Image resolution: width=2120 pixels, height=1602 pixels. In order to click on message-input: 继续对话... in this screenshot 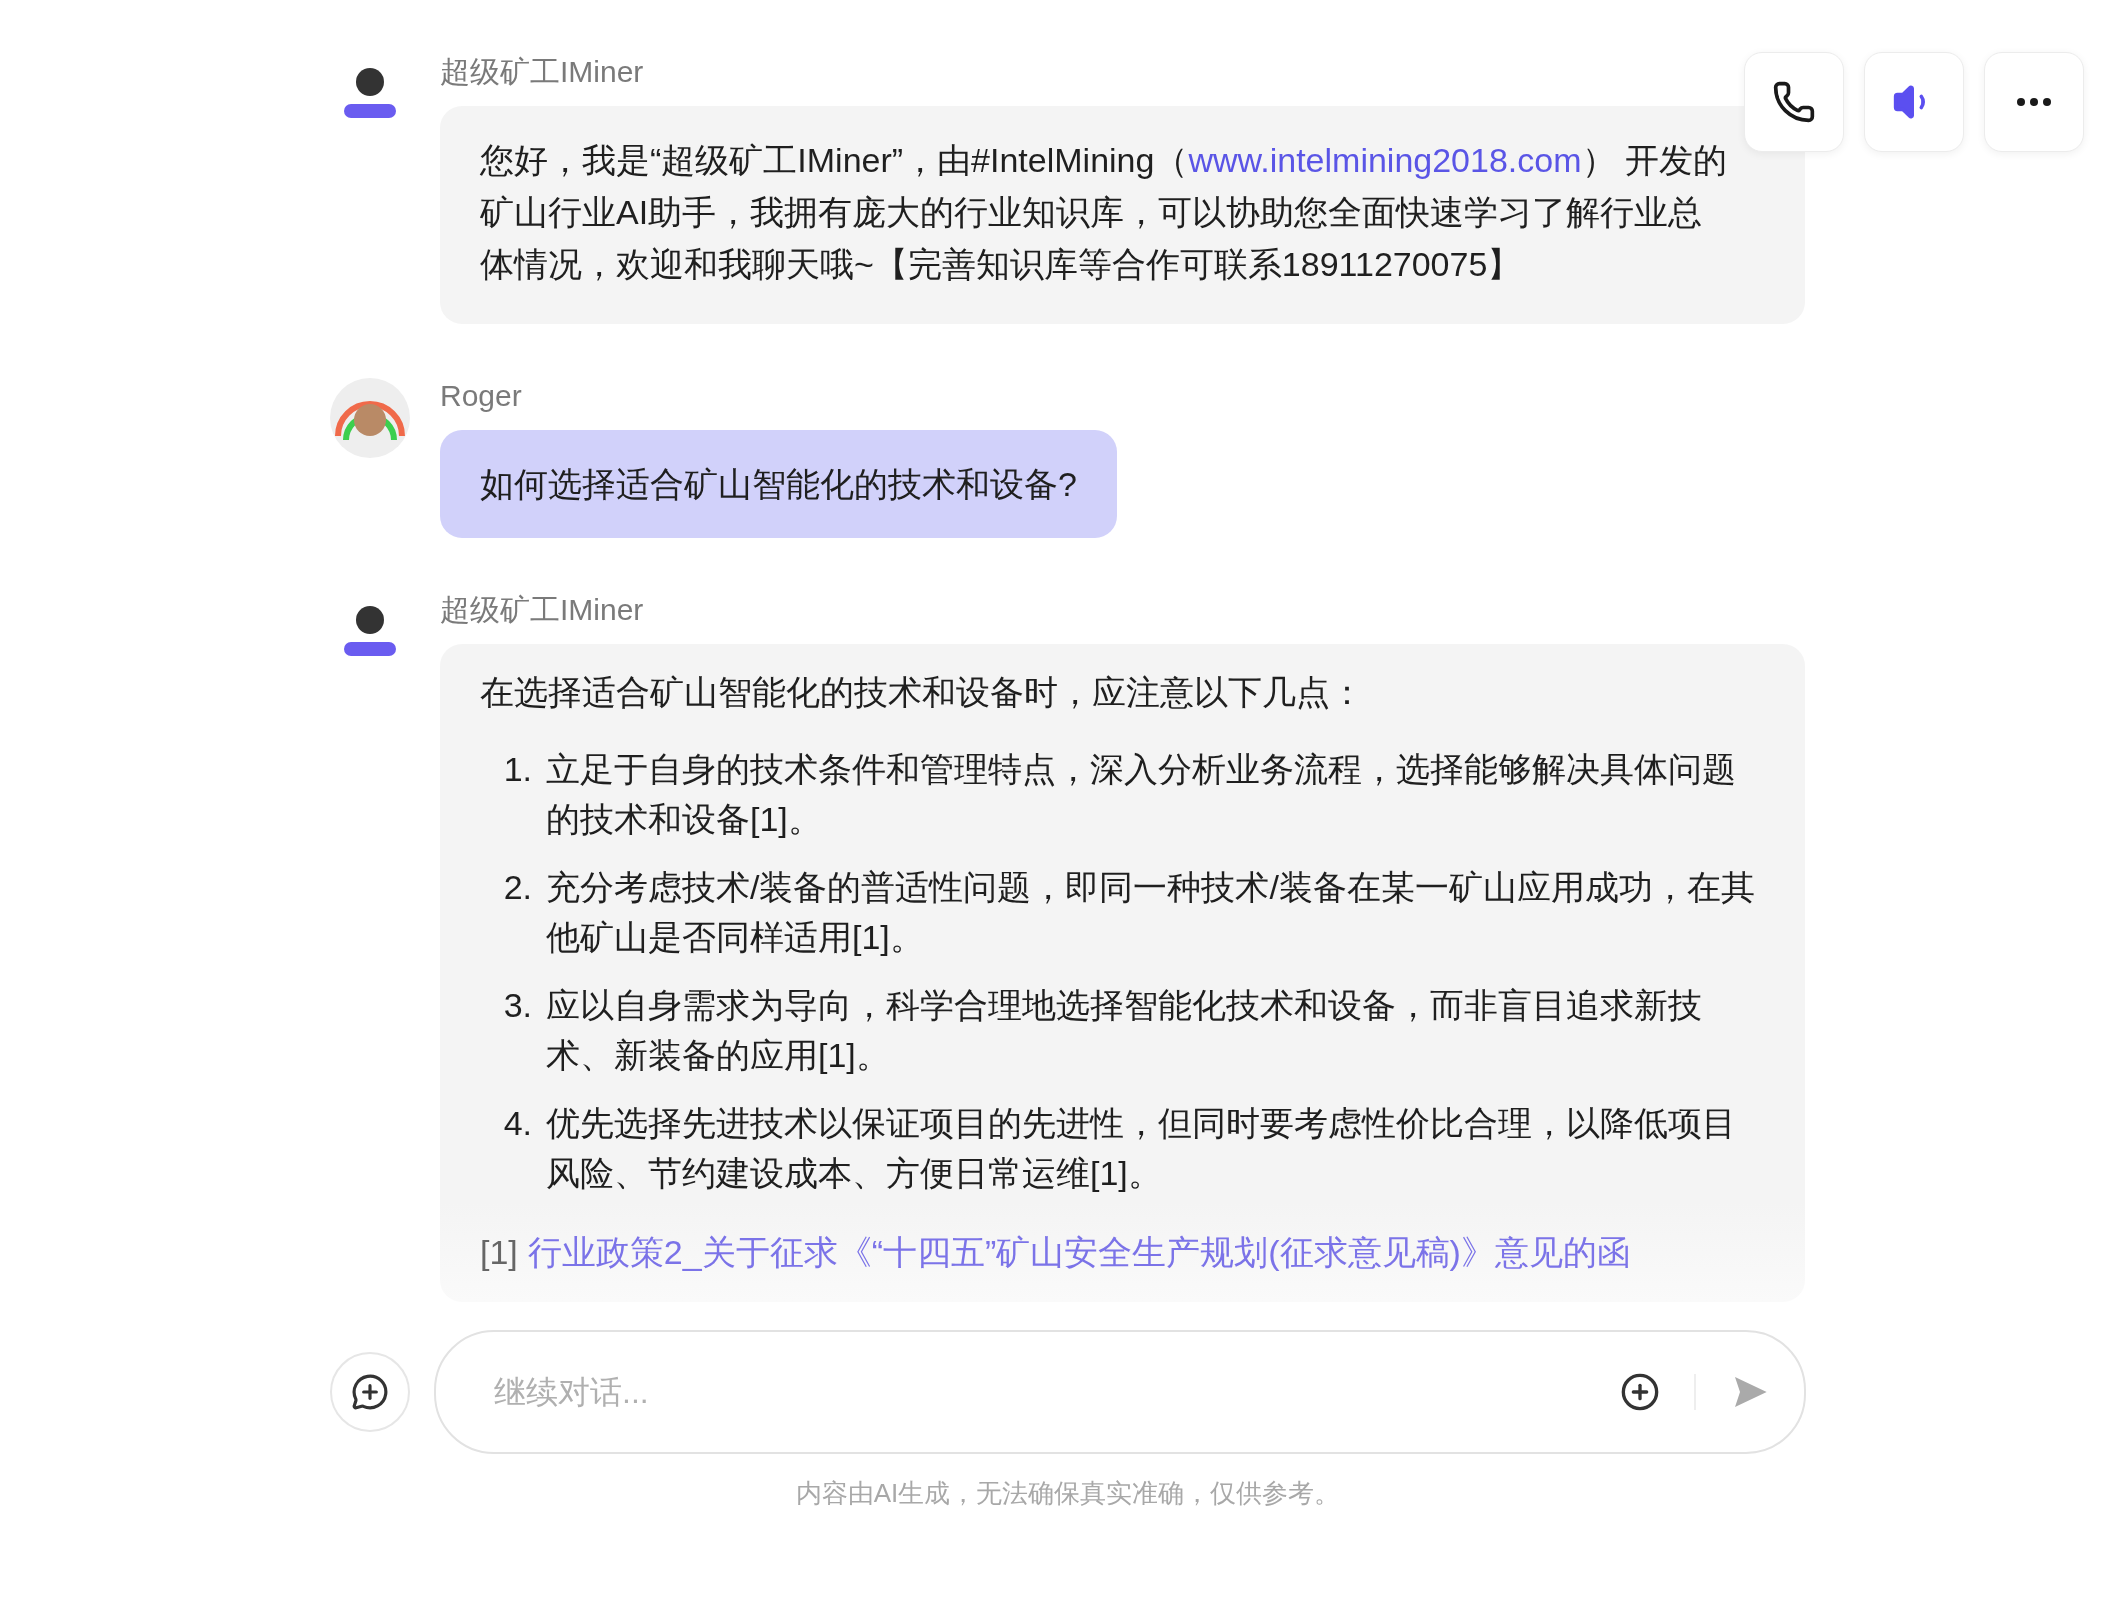, I will do `click(1039, 1392)`.